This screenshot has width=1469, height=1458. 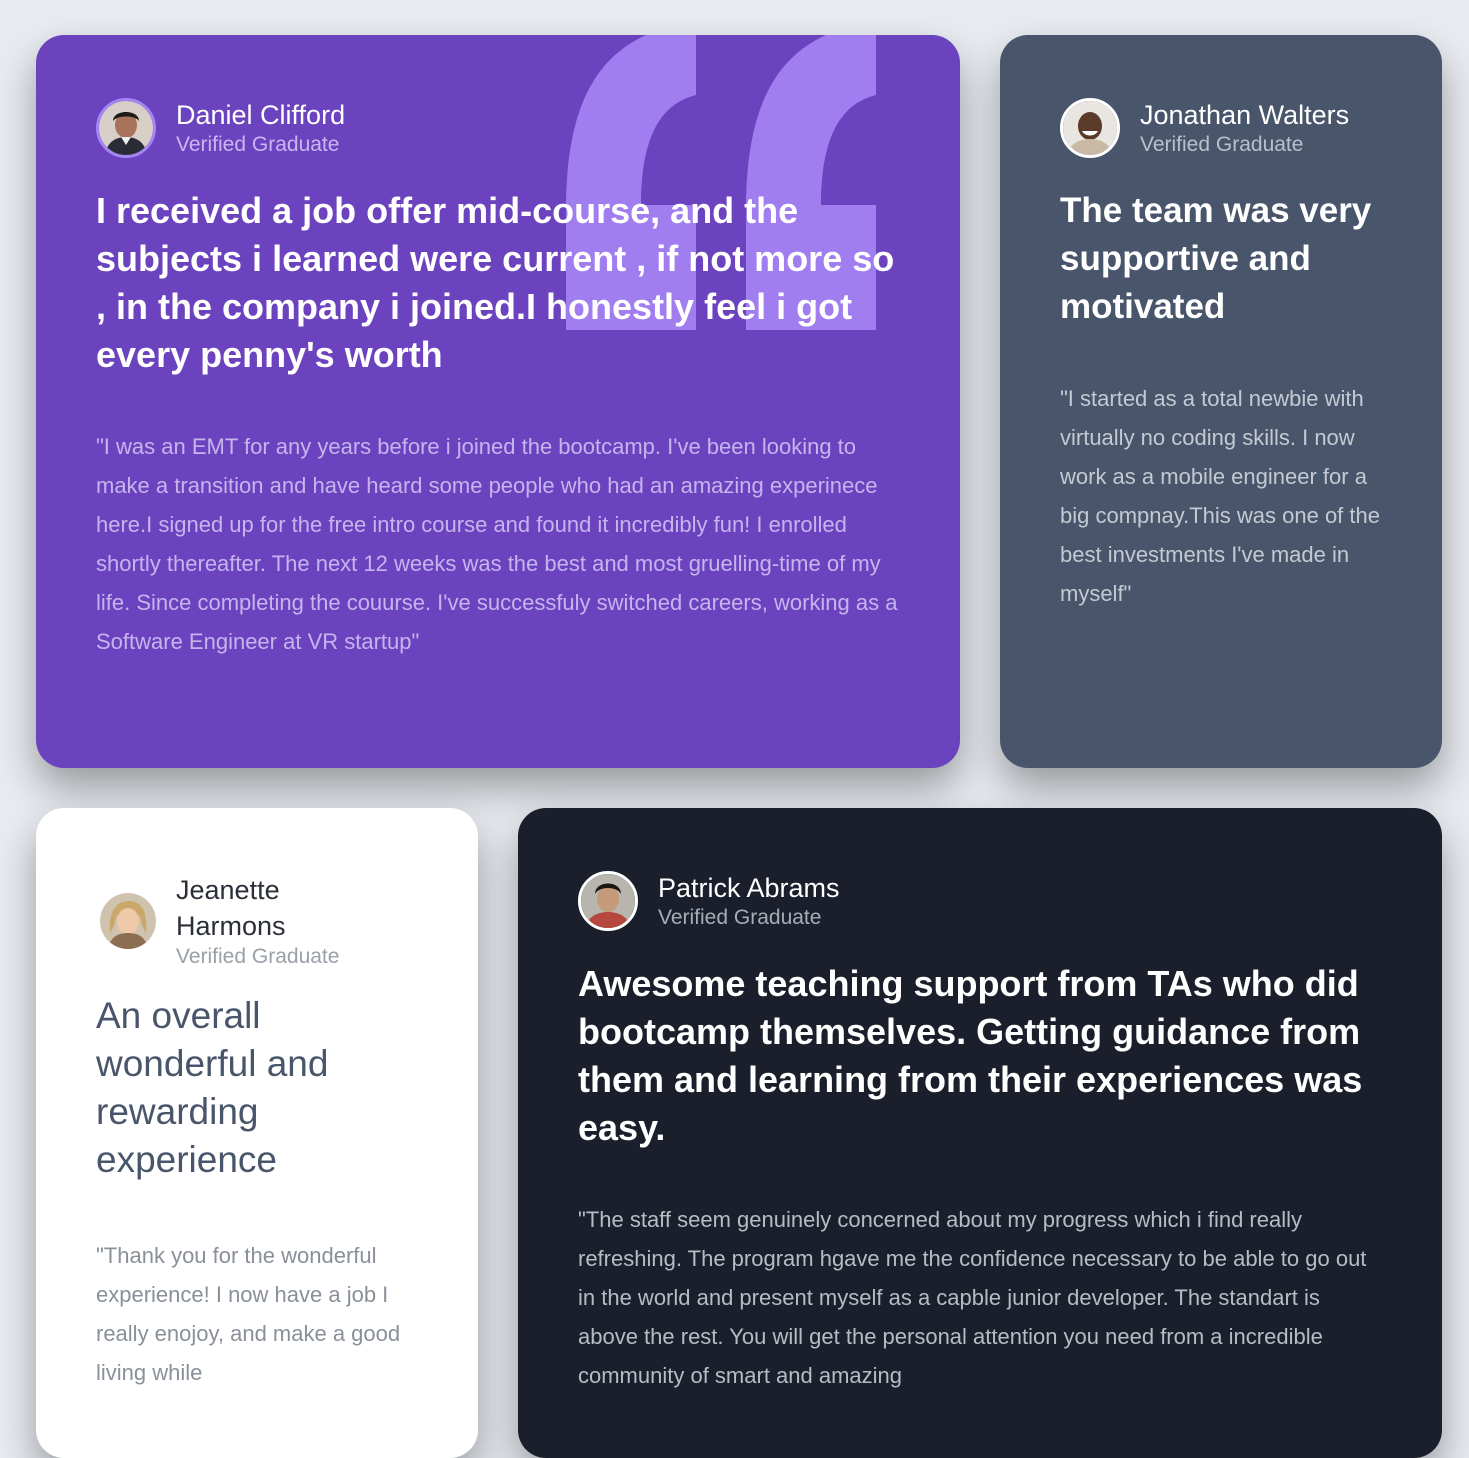 What do you see at coordinates (261, 114) in the screenshot?
I see `author-name: Daniel Clifford` at bounding box center [261, 114].